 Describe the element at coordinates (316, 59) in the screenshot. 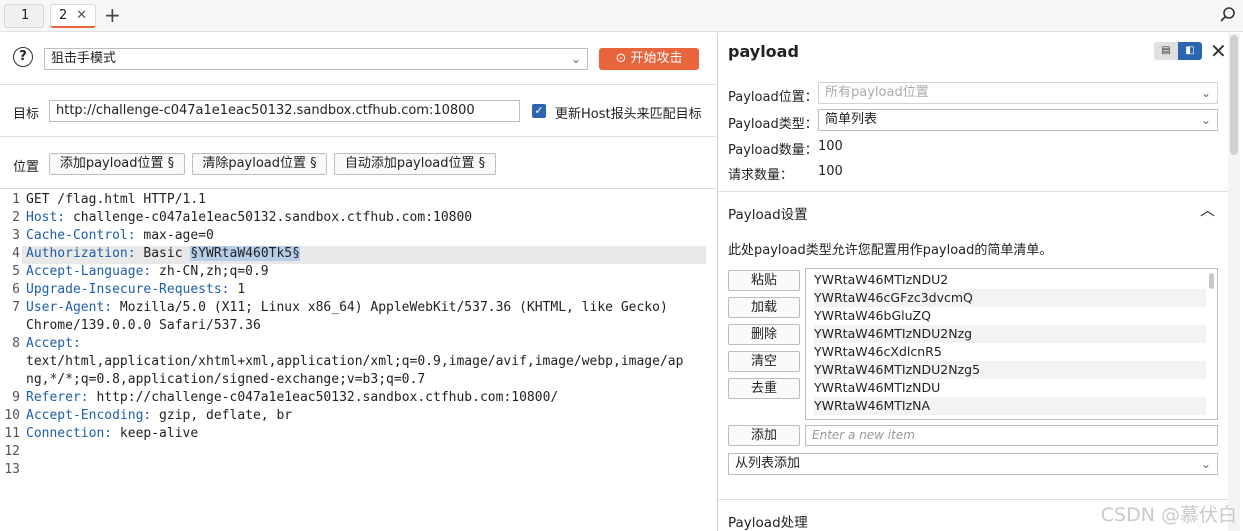

I see `attack-mode-select: 狙击手模式 ⌄` at that location.